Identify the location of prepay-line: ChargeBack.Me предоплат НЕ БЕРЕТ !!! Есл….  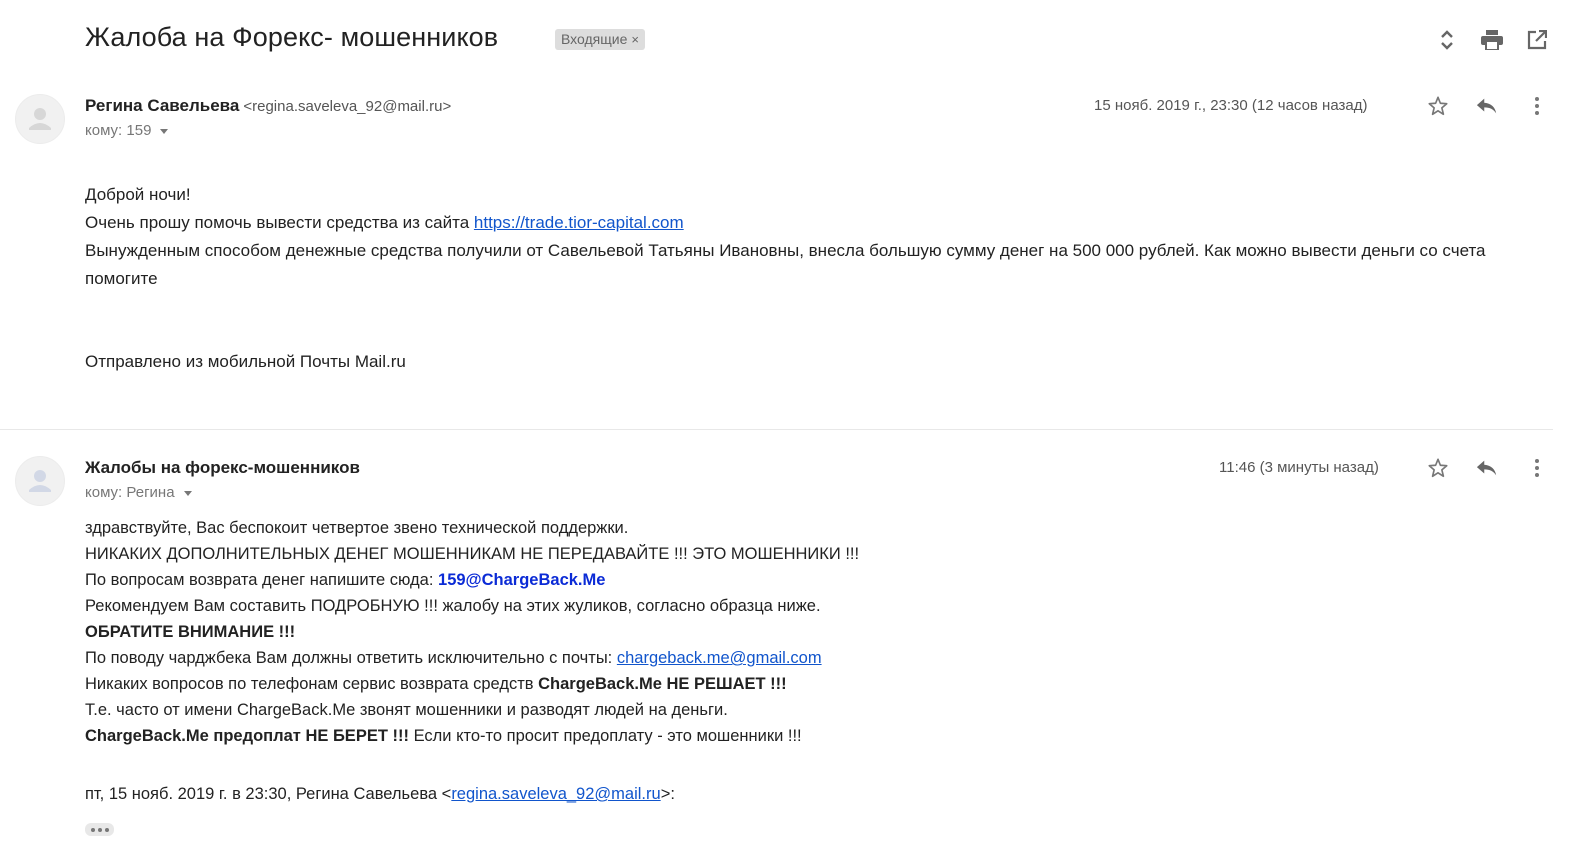
(785, 736).